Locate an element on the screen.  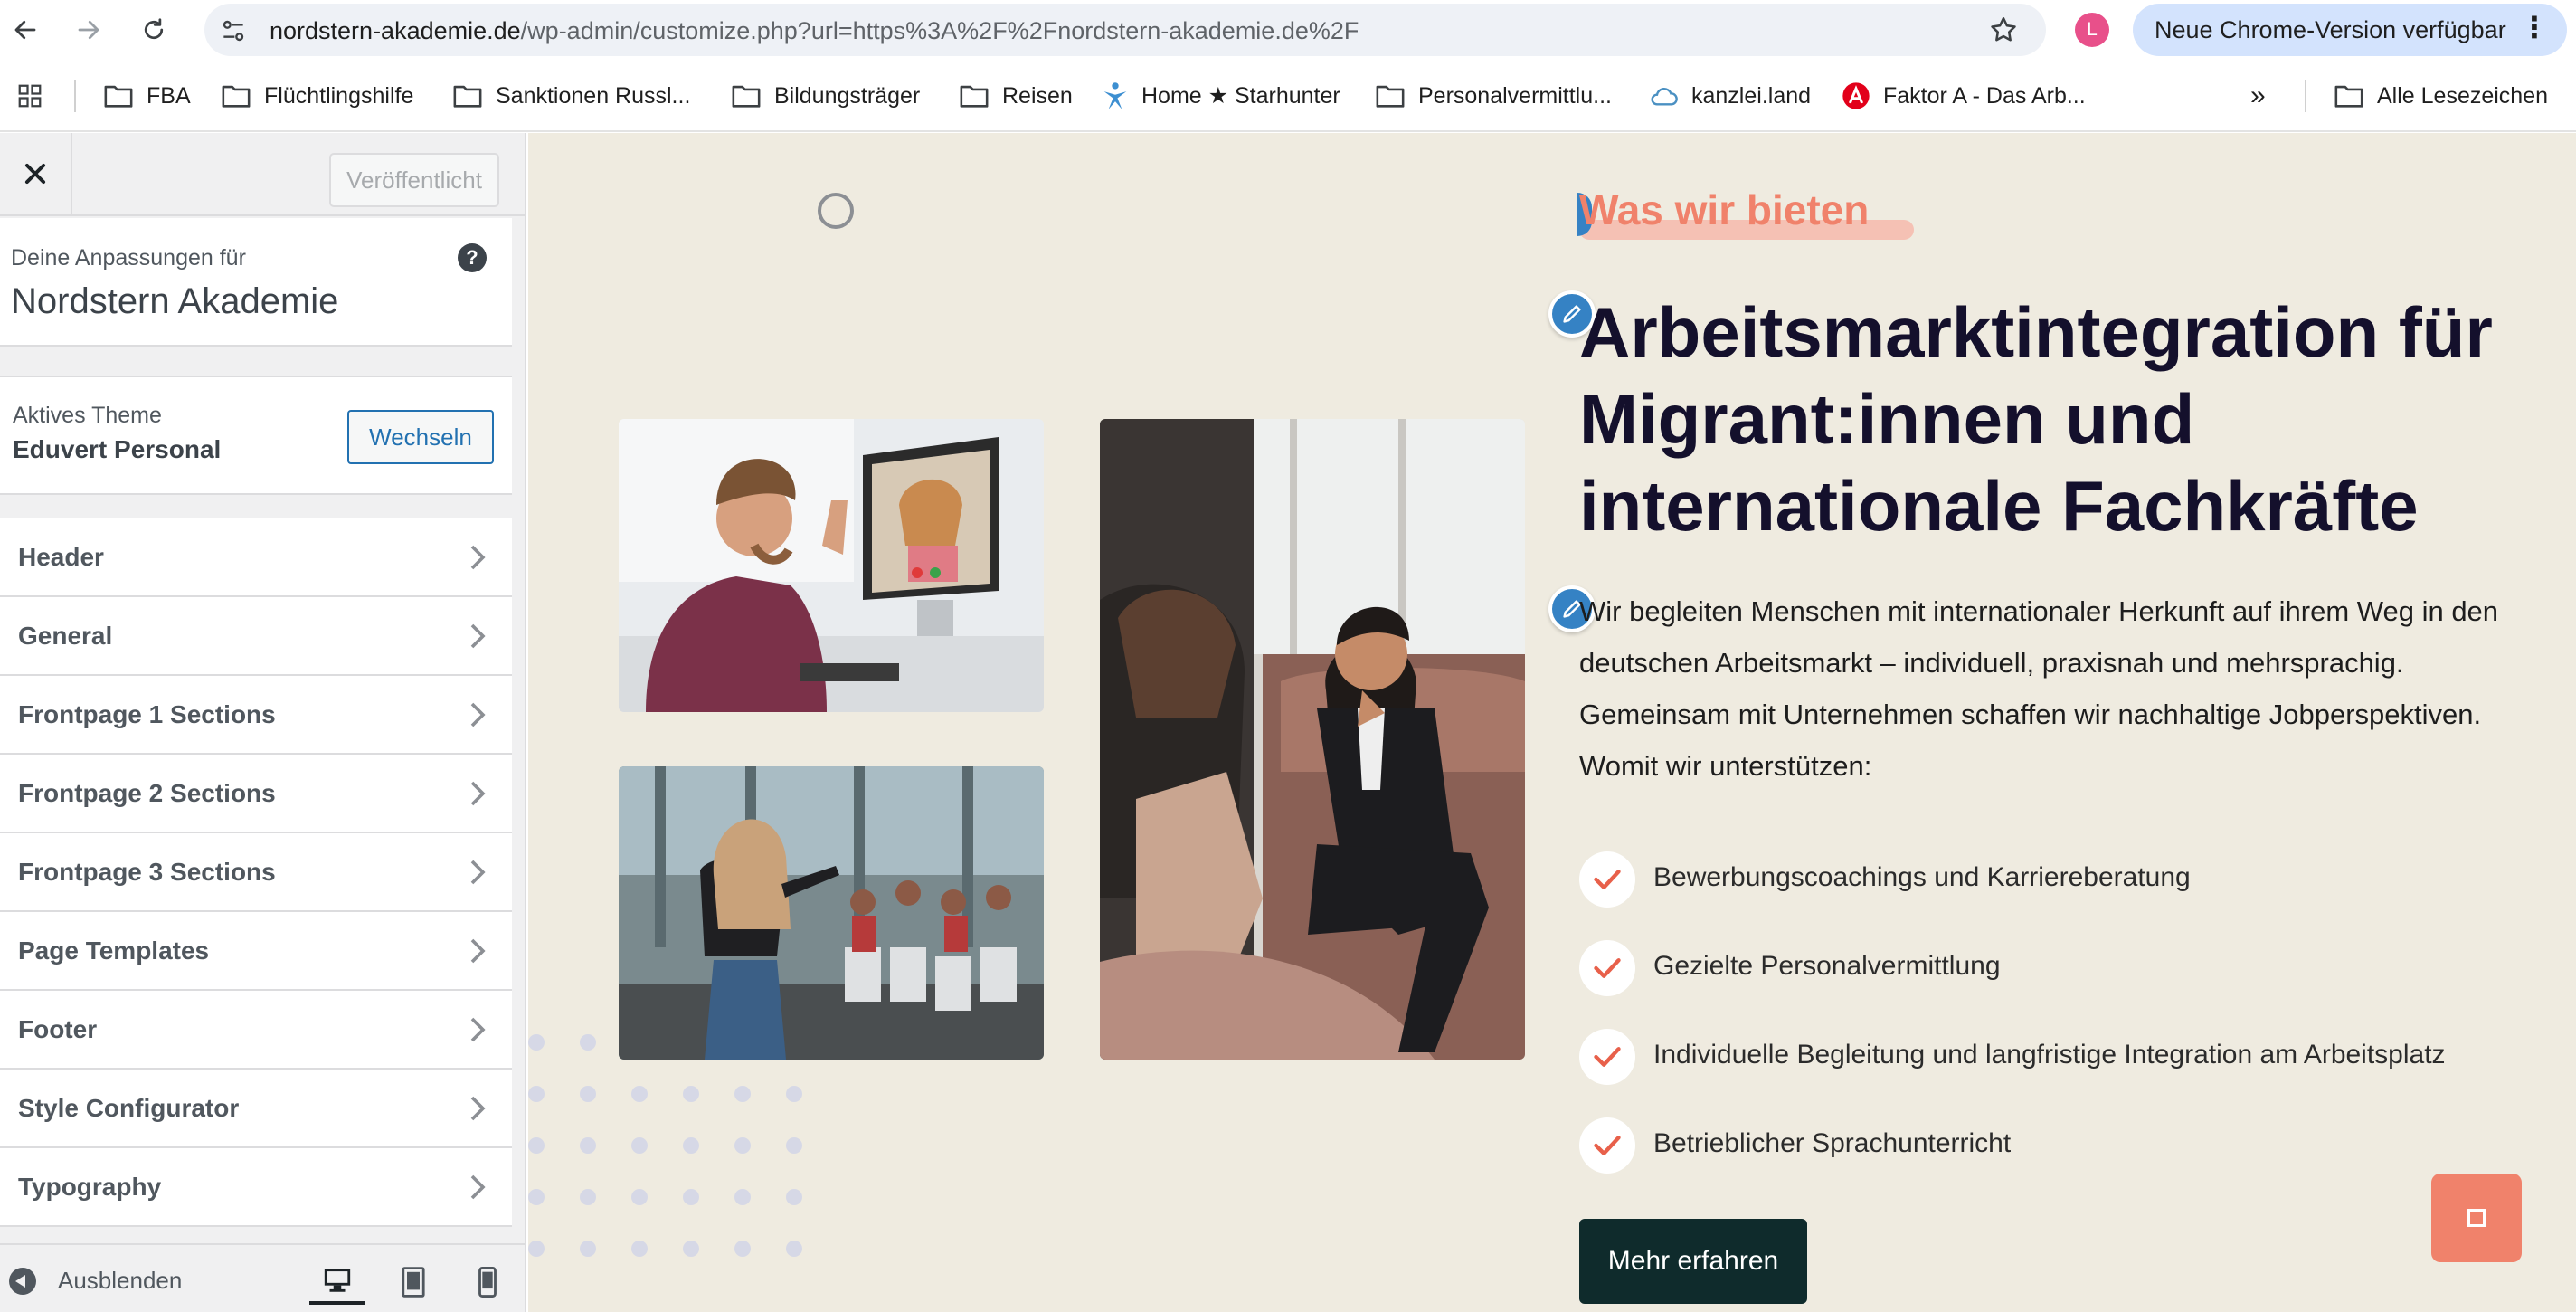
bookmark-folder: Reisen is located at coordinates (1016, 96).